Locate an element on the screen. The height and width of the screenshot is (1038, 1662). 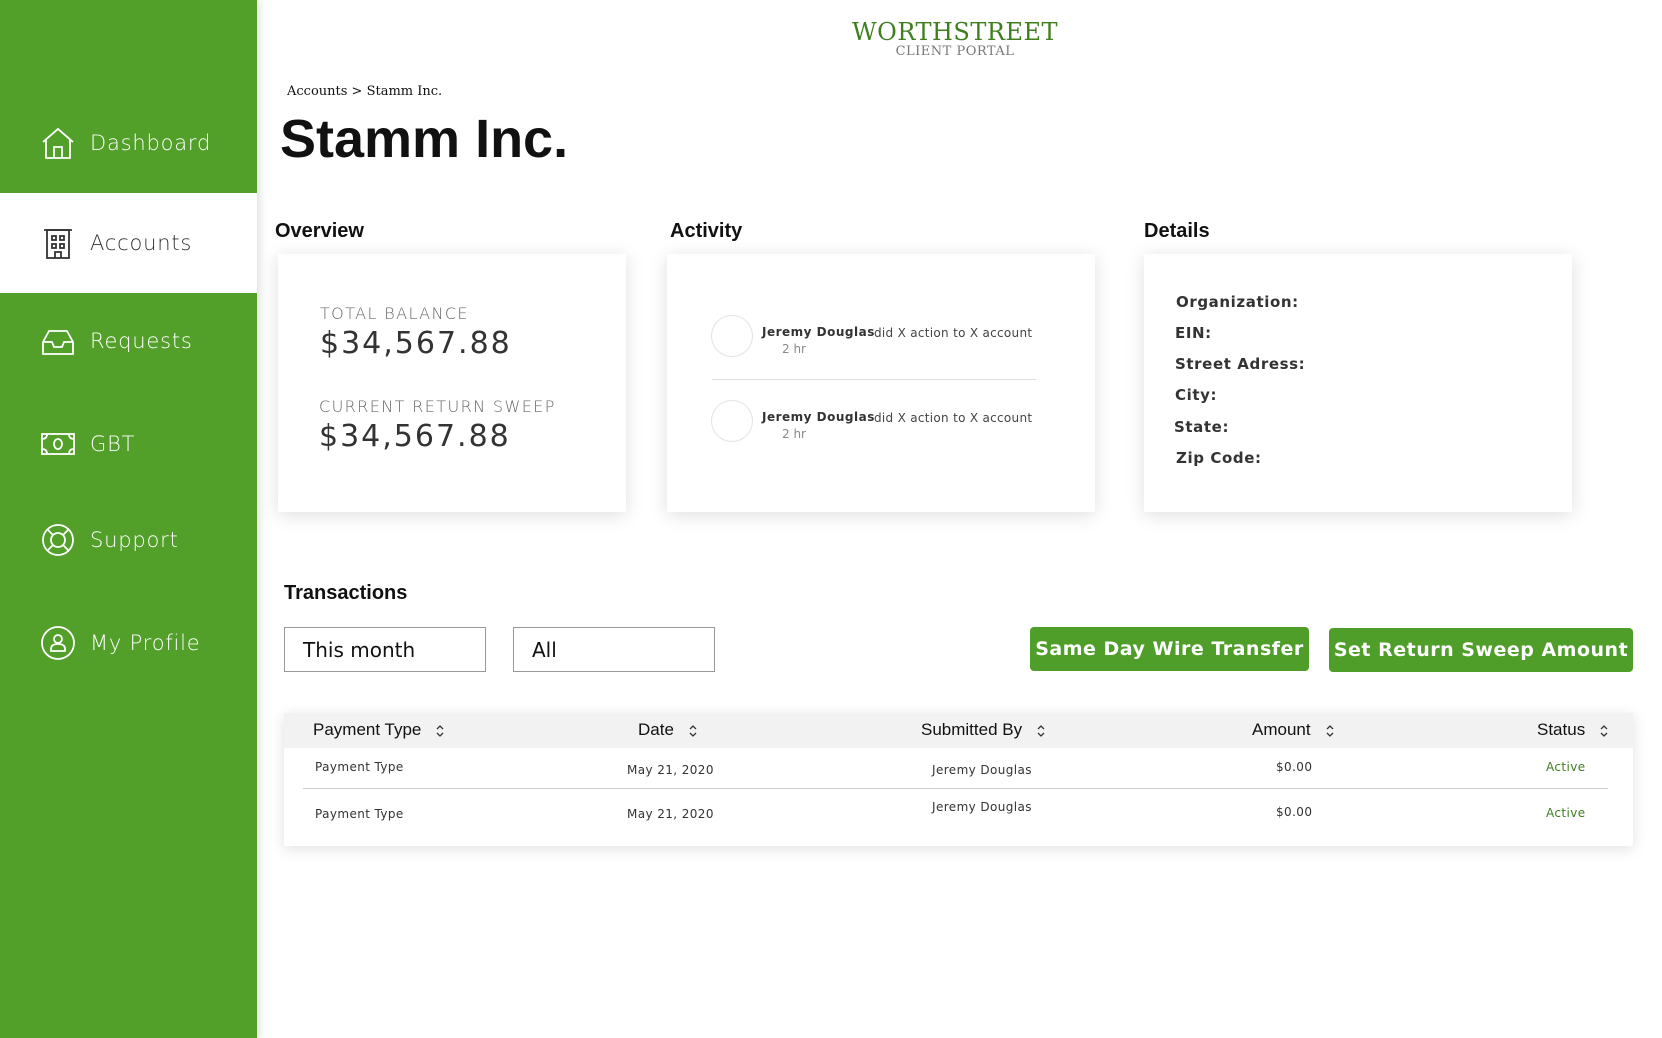
cash-icon is located at coordinates (58, 444).